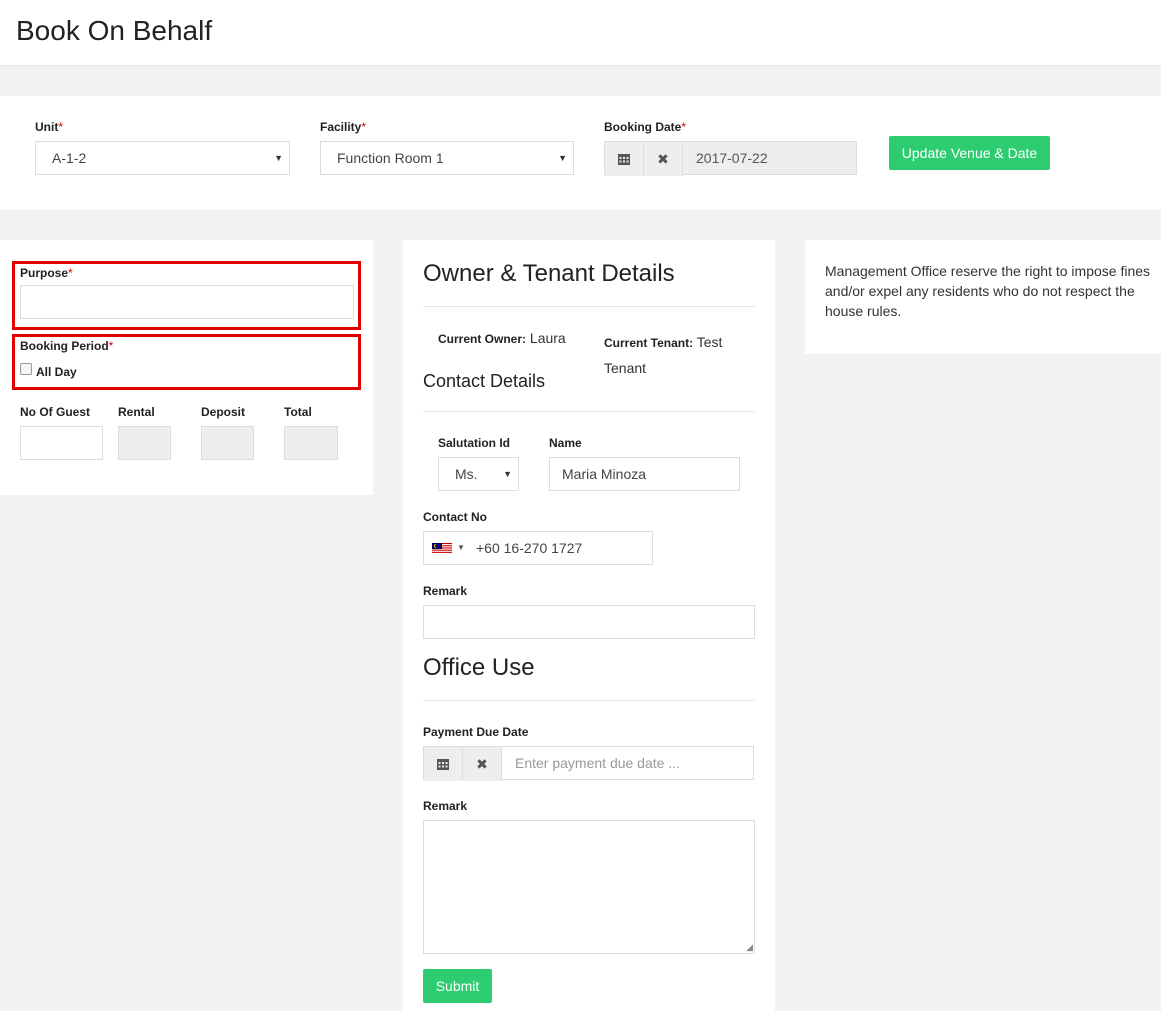 The height and width of the screenshot is (1011, 1161). What do you see at coordinates (46, 273) in the screenshot?
I see `purpose-label: Purpose*` at bounding box center [46, 273].